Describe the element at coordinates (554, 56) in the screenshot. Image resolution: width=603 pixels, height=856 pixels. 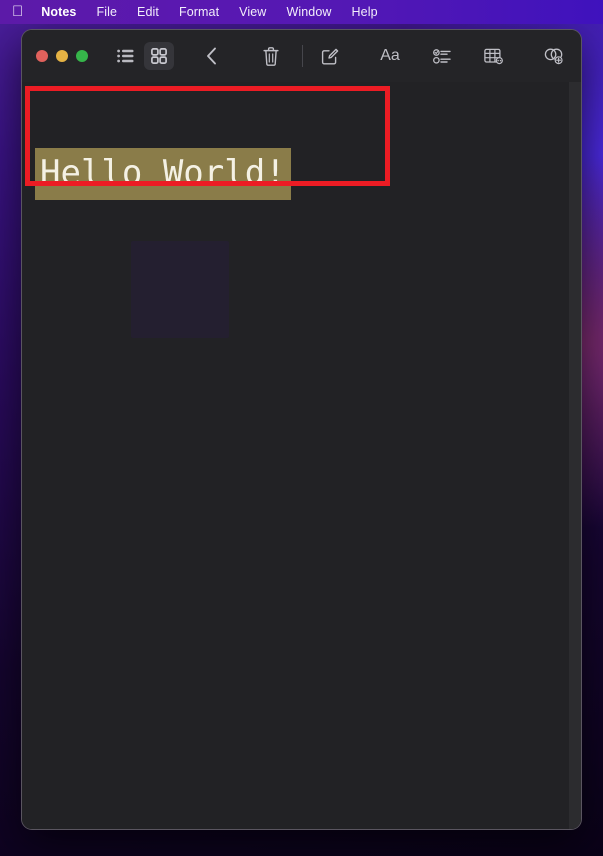
I see `link-add-icon` at that location.